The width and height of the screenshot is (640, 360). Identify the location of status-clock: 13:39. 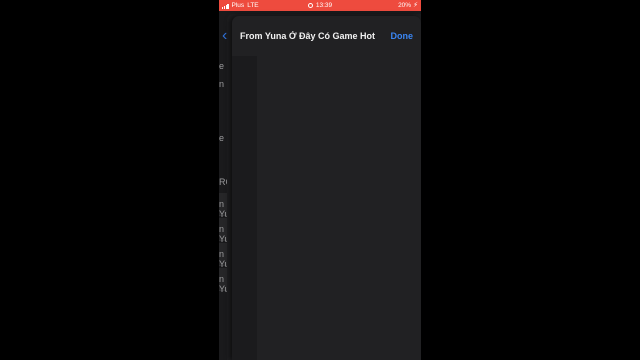
(320, 5).